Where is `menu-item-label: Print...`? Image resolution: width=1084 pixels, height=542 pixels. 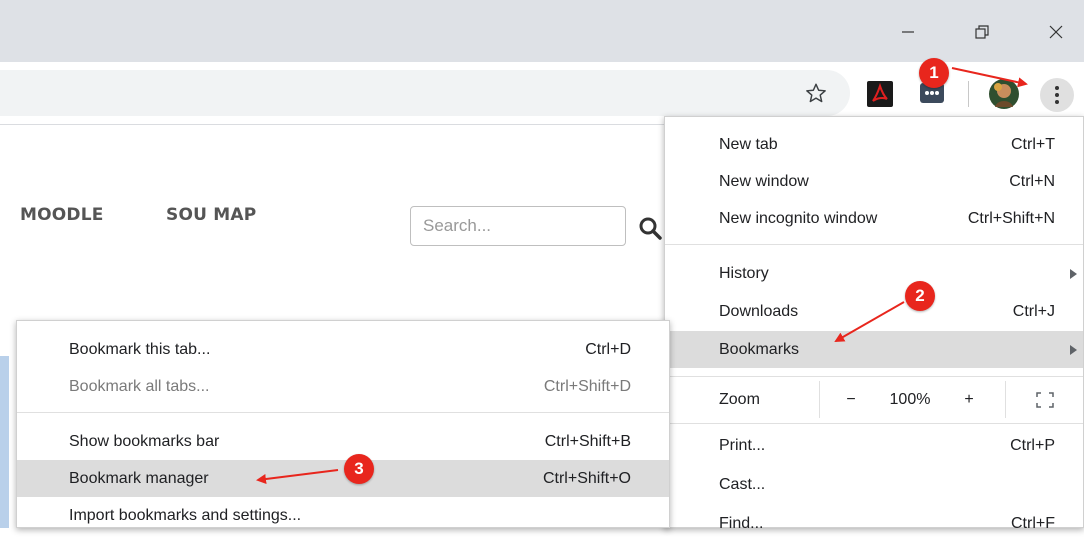 menu-item-label: Print... is located at coordinates (742, 445).